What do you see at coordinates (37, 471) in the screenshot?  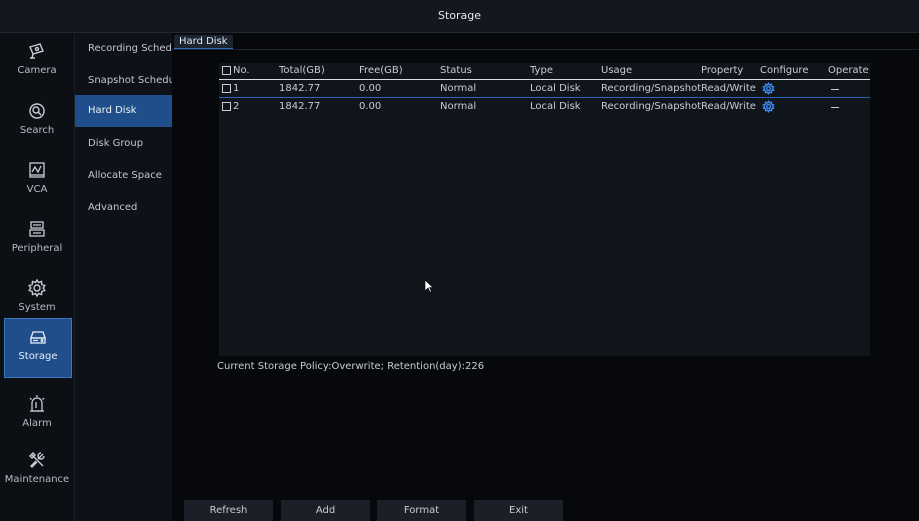 I see `nav-item-maintenance: Maintenance` at bounding box center [37, 471].